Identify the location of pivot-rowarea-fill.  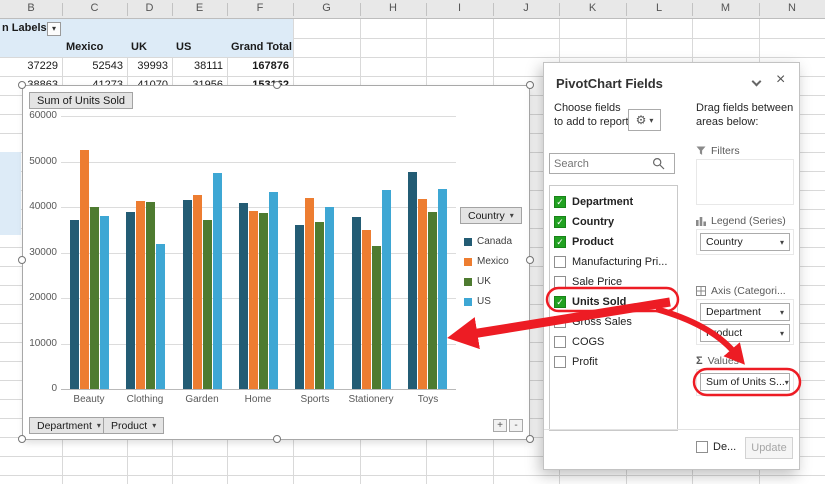
(10, 193).